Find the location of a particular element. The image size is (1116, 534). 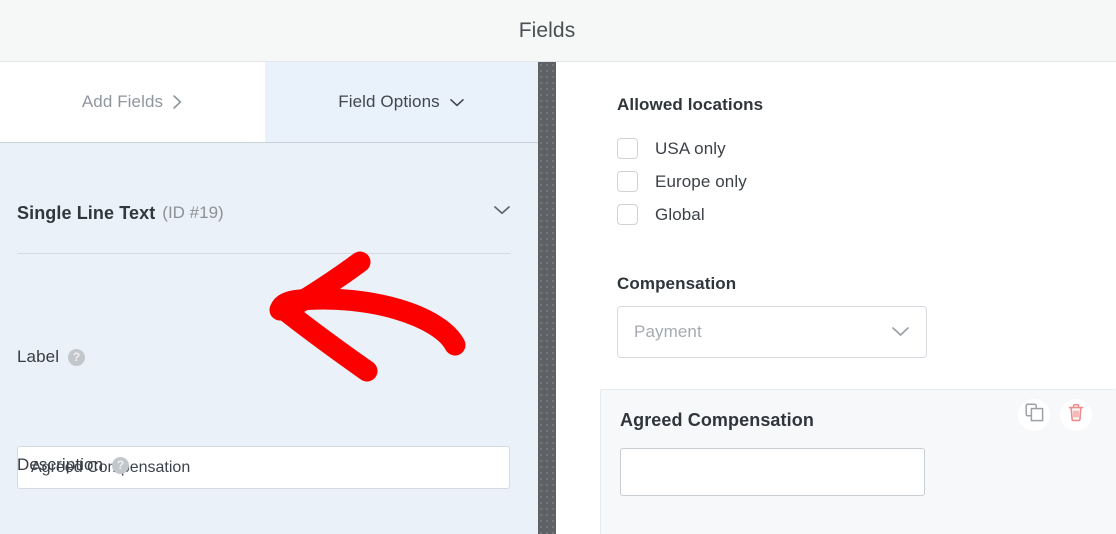

delete-field-button is located at coordinates (1076, 415).